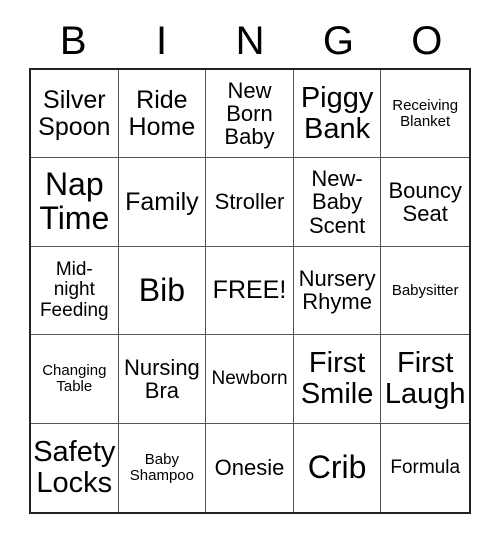 This screenshot has height=544, width=500. I want to click on bingo-cell-label: Newborn, so click(249, 378).